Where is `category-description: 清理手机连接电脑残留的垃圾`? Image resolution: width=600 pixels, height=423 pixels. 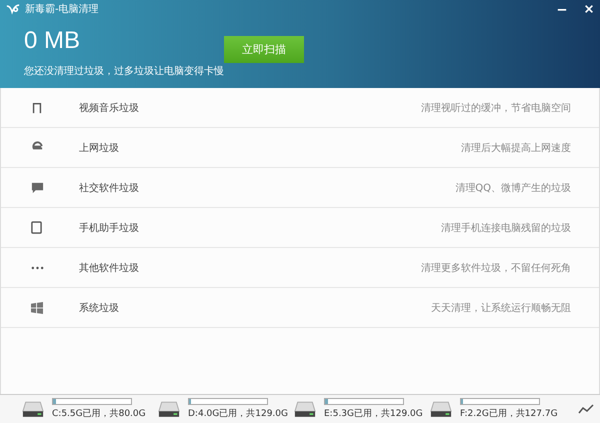 category-description: 清理手机连接电脑残留的垃圾 is located at coordinates (506, 228).